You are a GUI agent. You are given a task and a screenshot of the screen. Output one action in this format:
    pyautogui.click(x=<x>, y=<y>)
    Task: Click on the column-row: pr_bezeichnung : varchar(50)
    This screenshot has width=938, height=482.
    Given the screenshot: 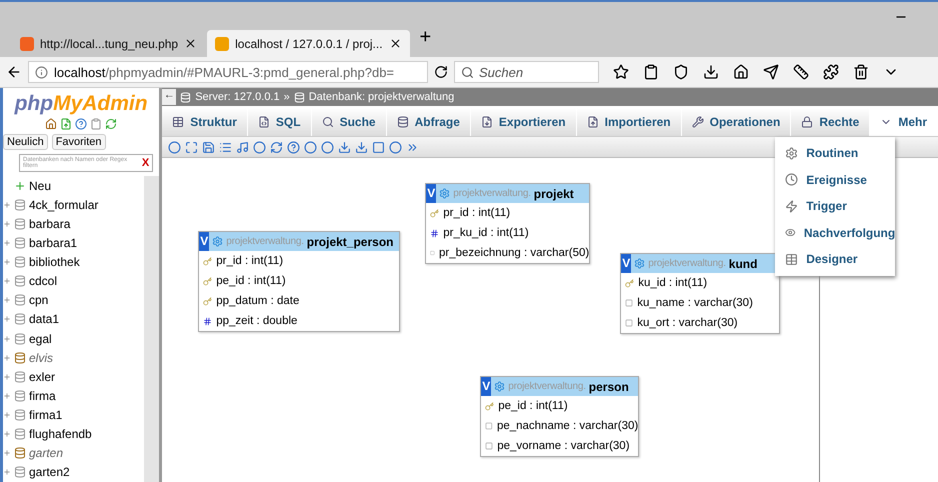 What is the action you would take?
    pyautogui.click(x=508, y=253)
    